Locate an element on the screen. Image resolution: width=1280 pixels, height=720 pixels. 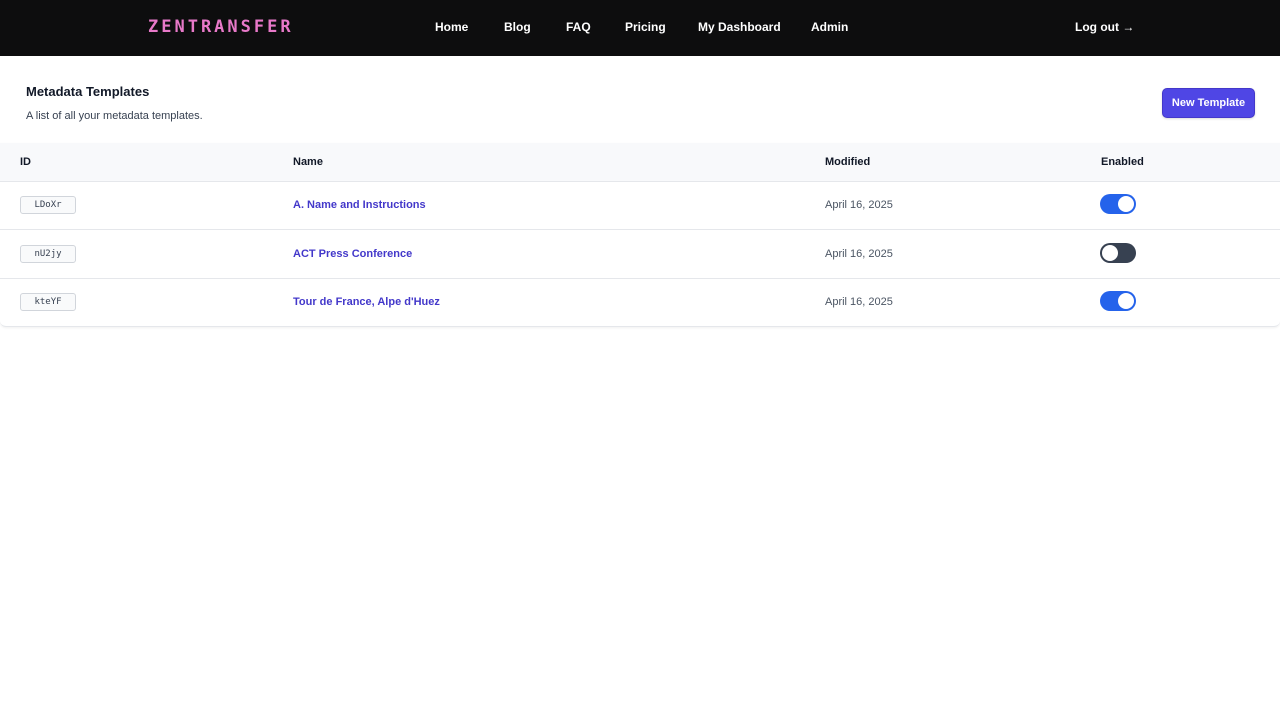
page-subtitle: A list of all your metadata templates. is located at coordinates (114, 116).